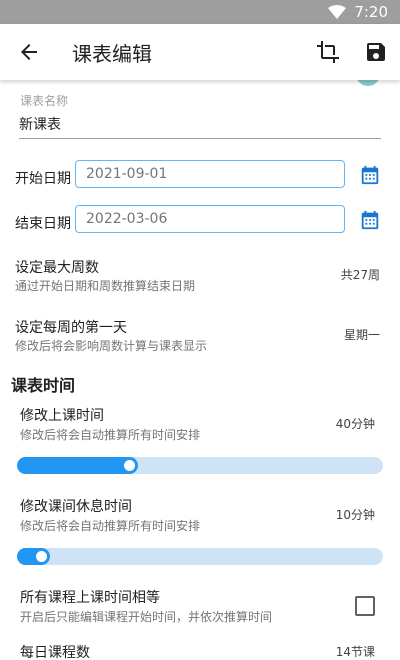 The width and height of the screenshot is (400, 660). What do you see at coordinates (355, 424) in the screenshot?
I see `class-time-value: 40分钟` at bounding box center [355, 424].